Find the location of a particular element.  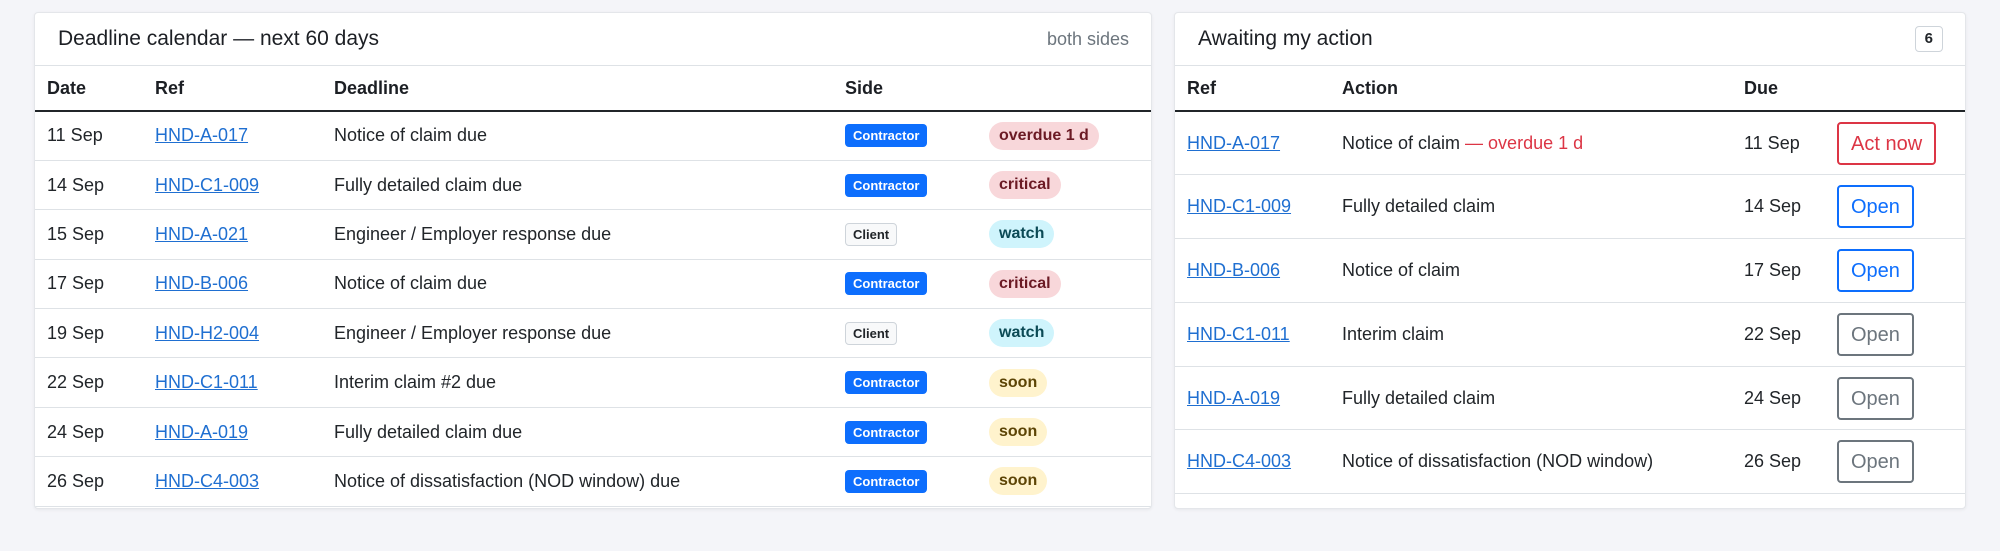

due-date: 22 Sep is located at coordinates (1778, 334).